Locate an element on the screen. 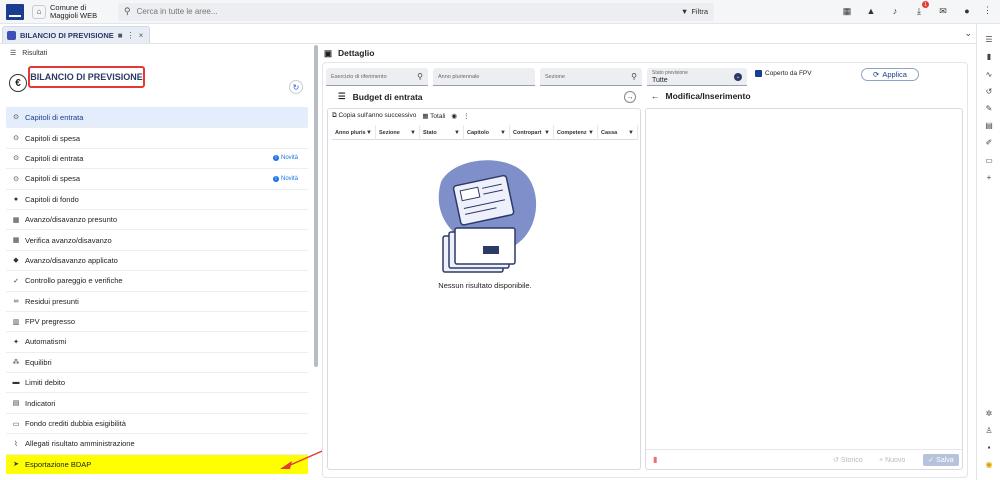  menu-item: ▦ Verifica avanzo/disavanzo is located at coordinates (157, 239).